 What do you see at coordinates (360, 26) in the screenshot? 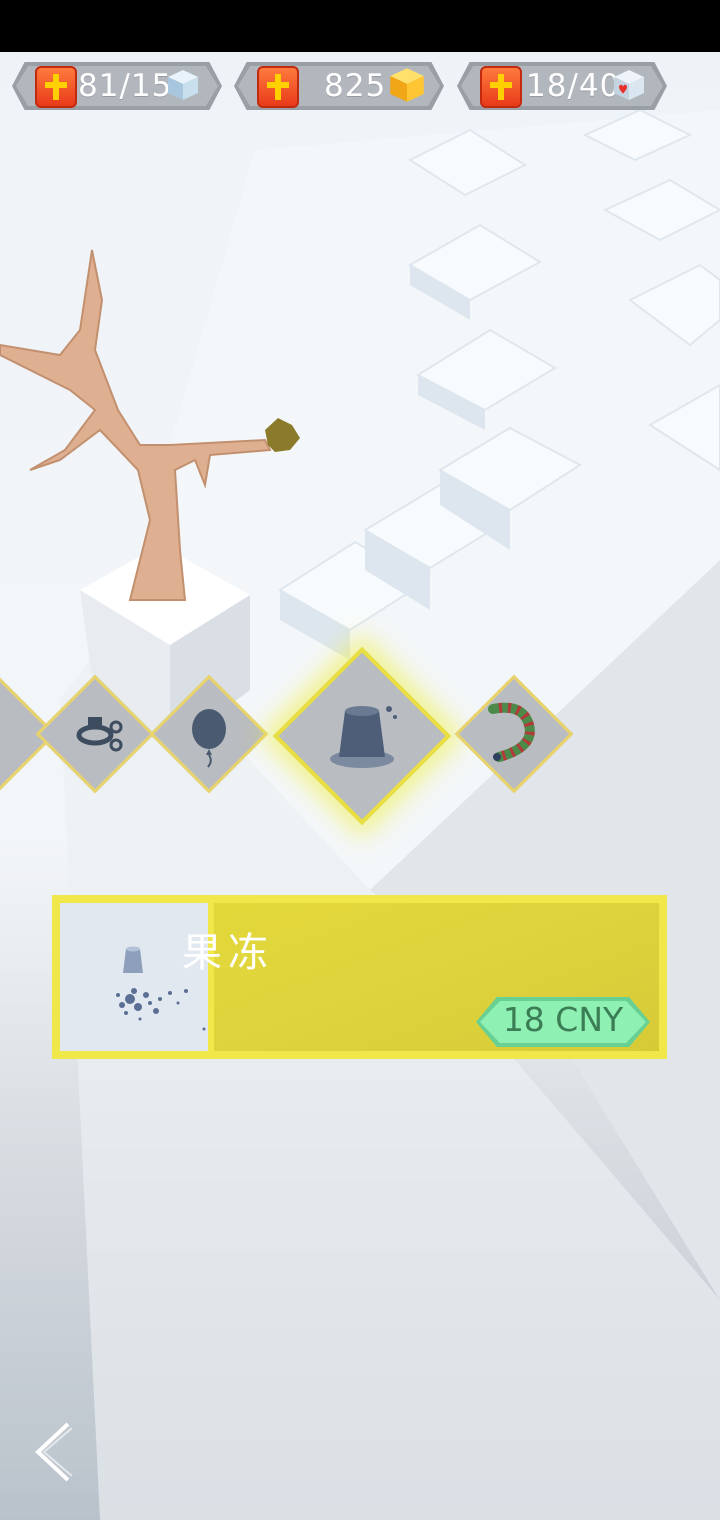
I see `status-bar` at bounding box center [360, 26].